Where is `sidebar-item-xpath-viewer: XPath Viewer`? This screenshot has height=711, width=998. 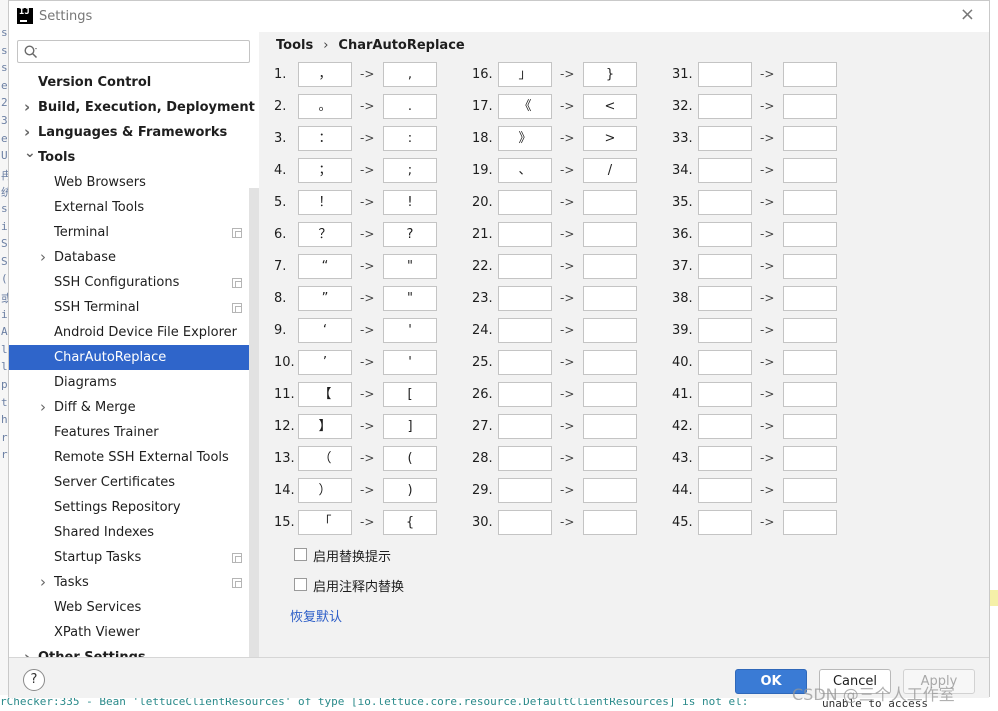 sidebar-item-xpath-viewer: XPath Viewer is located at coordinates (134, 632).